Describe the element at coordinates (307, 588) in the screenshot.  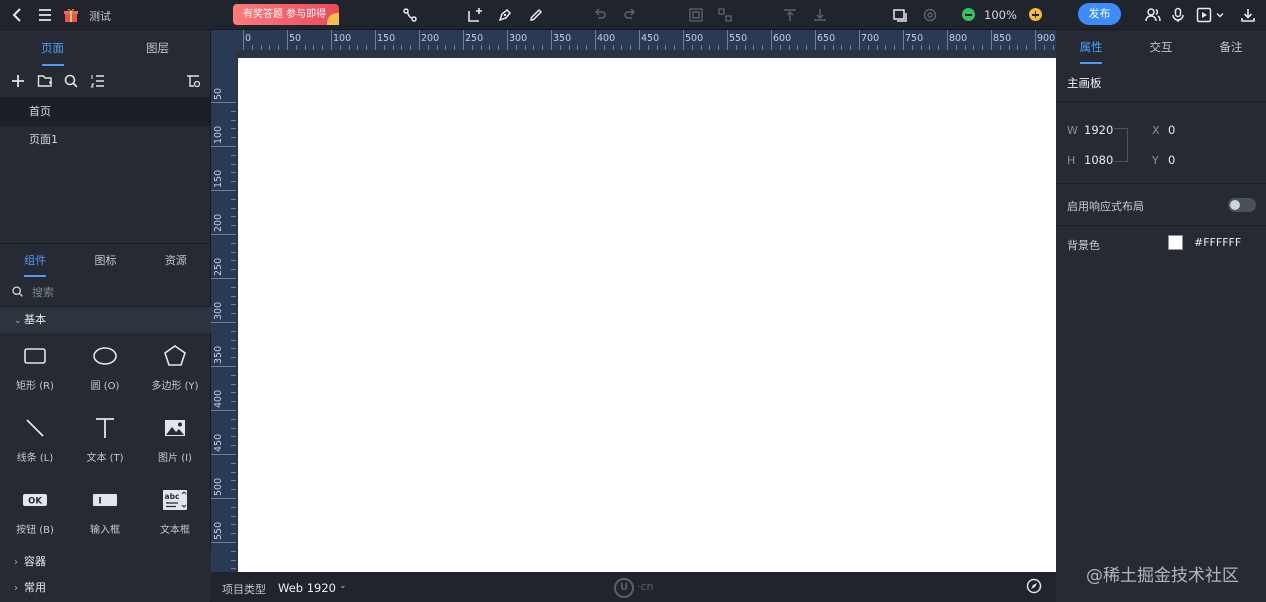
I see `project-type-select: Web 1920` at that location.